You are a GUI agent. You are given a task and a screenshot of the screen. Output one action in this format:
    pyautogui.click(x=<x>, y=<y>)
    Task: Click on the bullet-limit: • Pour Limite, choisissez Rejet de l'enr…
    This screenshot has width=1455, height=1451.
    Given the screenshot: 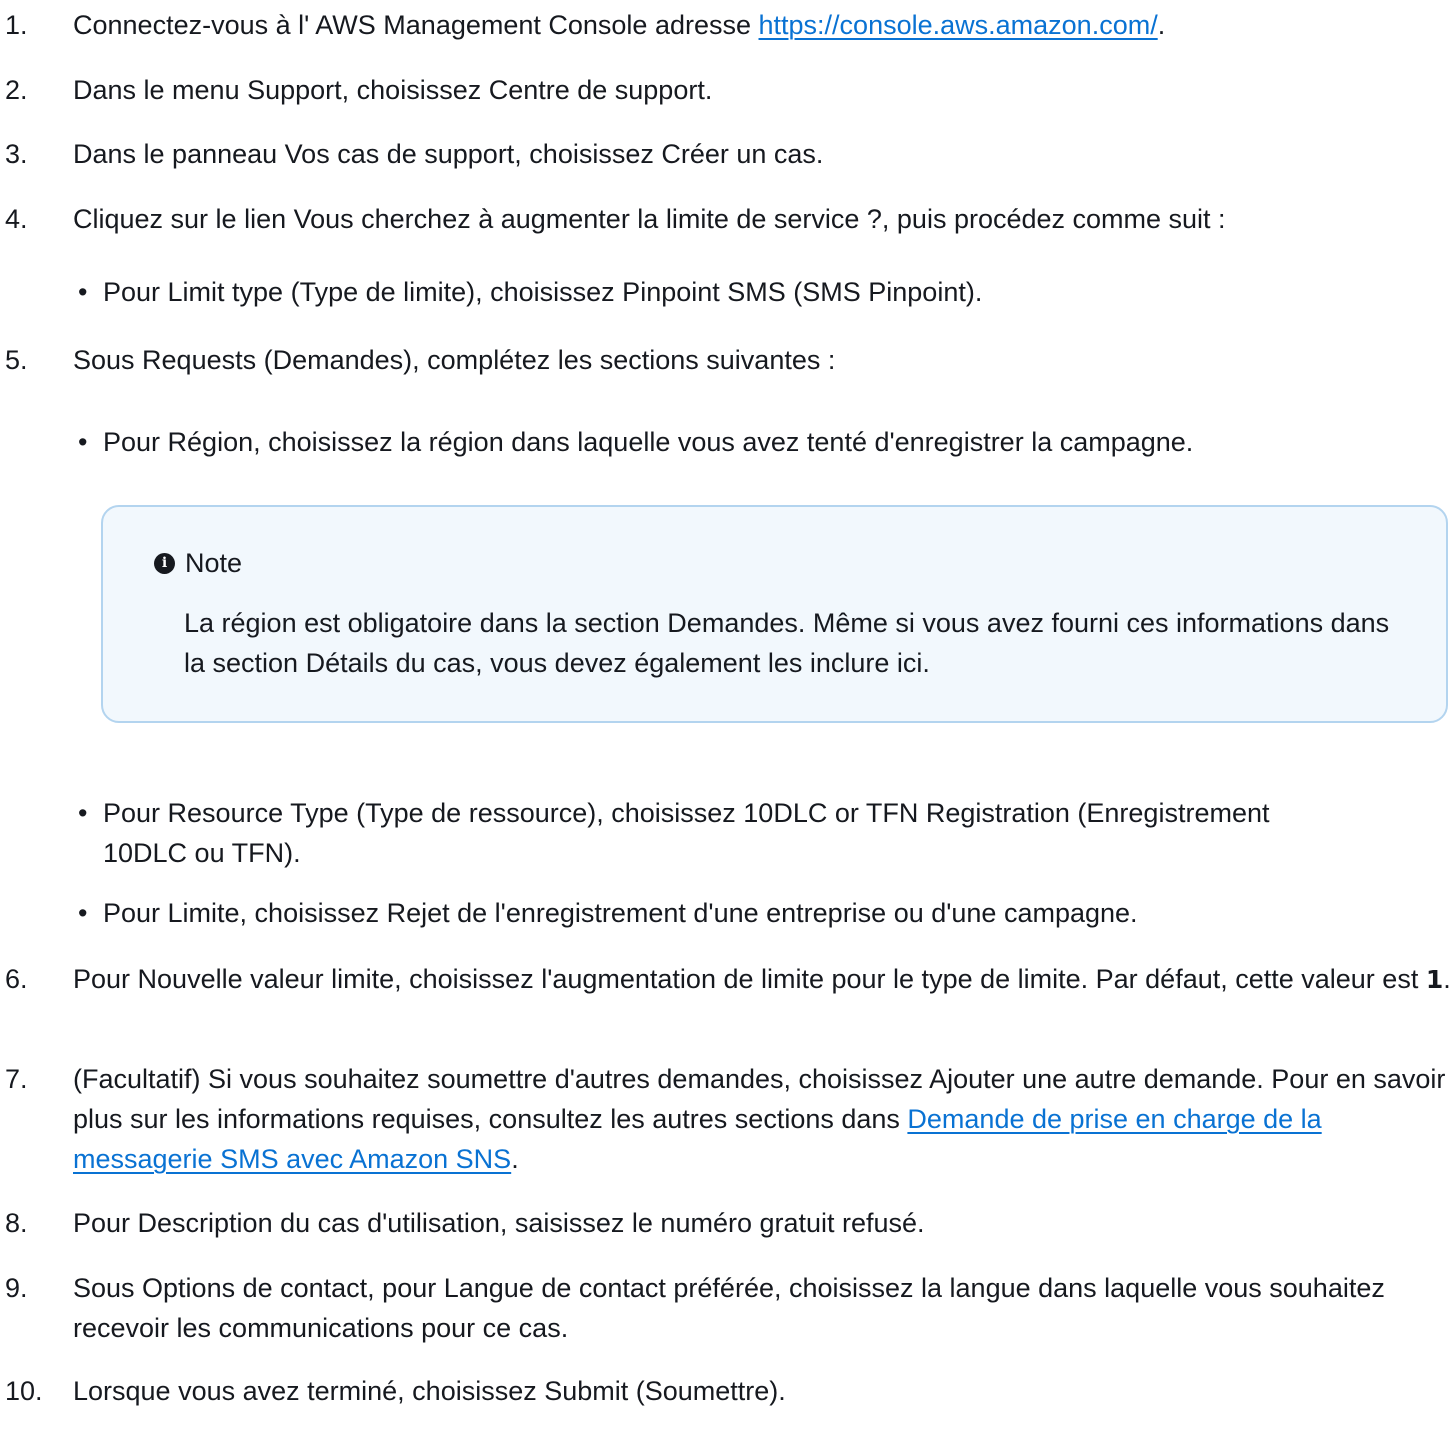 What is the action you would take?
    pyautogui.click(x=726, y=913)
    